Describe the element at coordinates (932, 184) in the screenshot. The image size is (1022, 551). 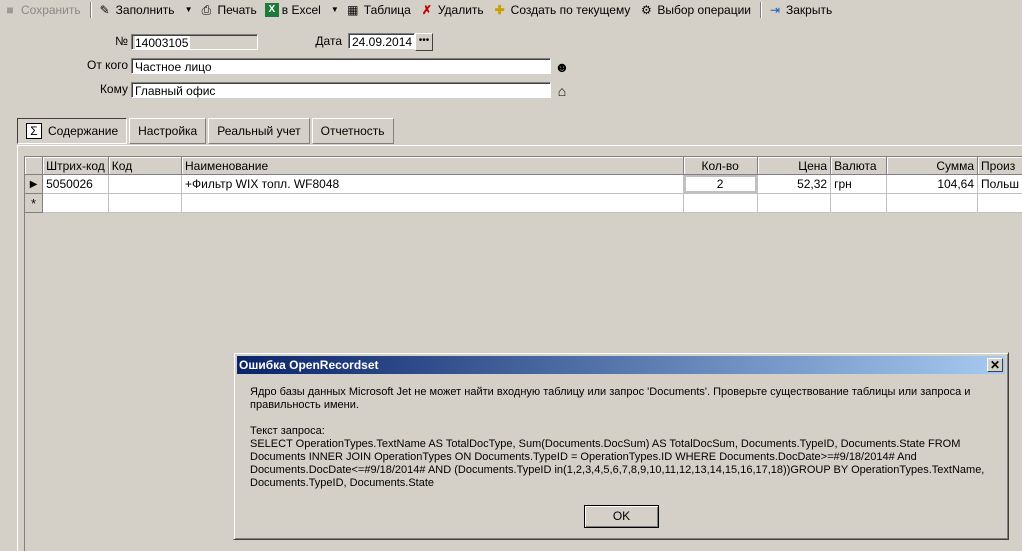
I see `cell-sum: 104,64` at that location.